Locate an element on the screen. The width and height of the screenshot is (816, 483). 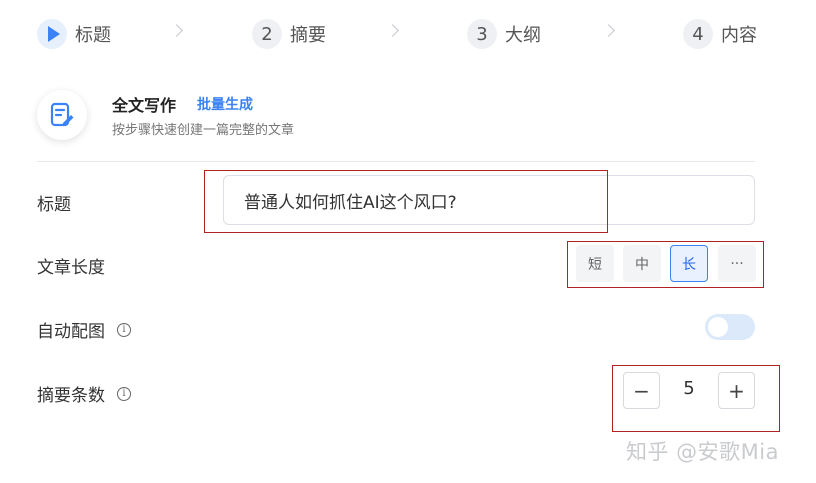
step-content: 4 内容 is located at coordinates (720, 34).